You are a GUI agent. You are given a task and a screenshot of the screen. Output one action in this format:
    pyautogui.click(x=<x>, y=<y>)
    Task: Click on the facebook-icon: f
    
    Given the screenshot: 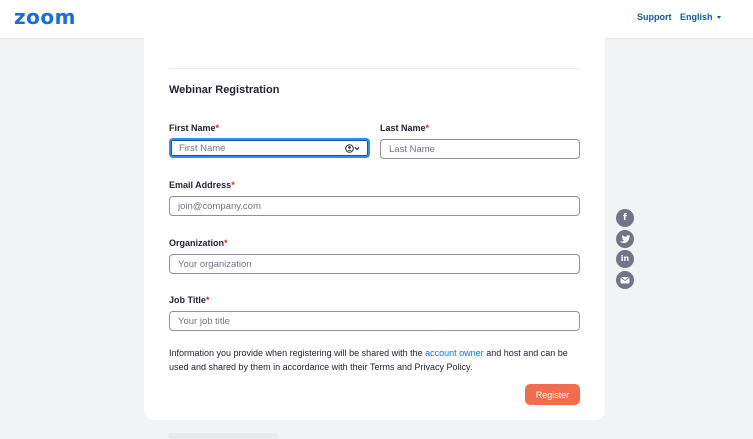 What is the action you would take?
    pyautogui.click(x=625, y=218)
    